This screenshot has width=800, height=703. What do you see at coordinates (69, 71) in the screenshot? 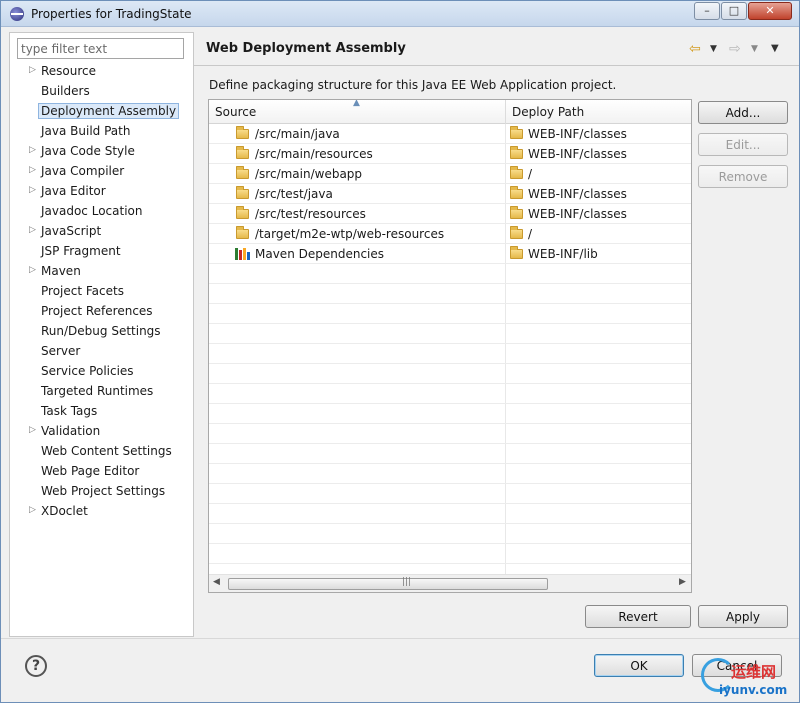
I see `sidebar-item-label: Resource` at bounding box center [69, 71].